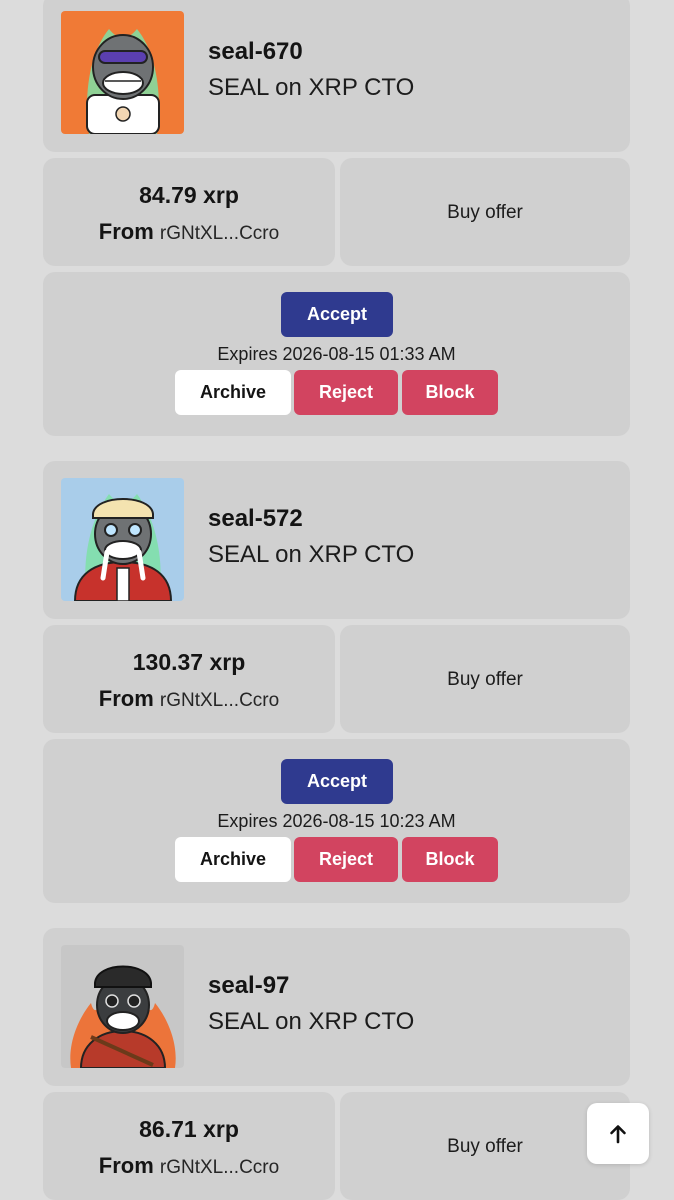 Image resolution: width=674 pixels, height=1200 pixels. I want to click on price-card: 130.37 xrp From rGNtXL...Ccro, so click(189, 679).